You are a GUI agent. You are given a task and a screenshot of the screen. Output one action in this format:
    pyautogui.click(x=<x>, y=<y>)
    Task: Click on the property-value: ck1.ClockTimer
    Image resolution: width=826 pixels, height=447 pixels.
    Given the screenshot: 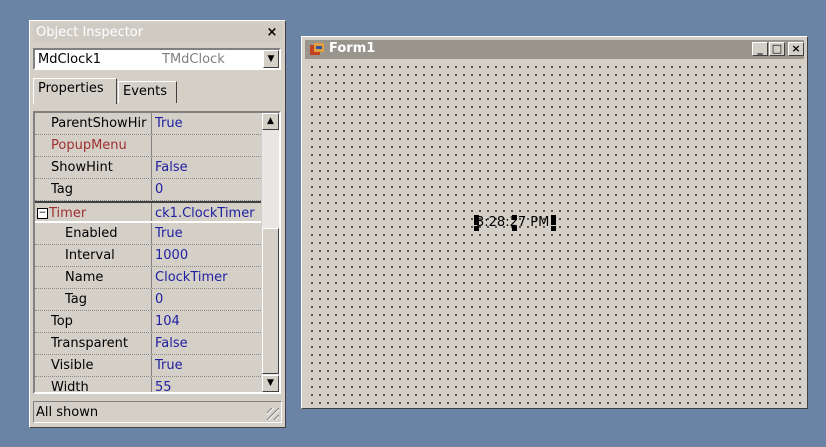 What is the action you would take?
    pyautogui.click(x=208, y=213)
    